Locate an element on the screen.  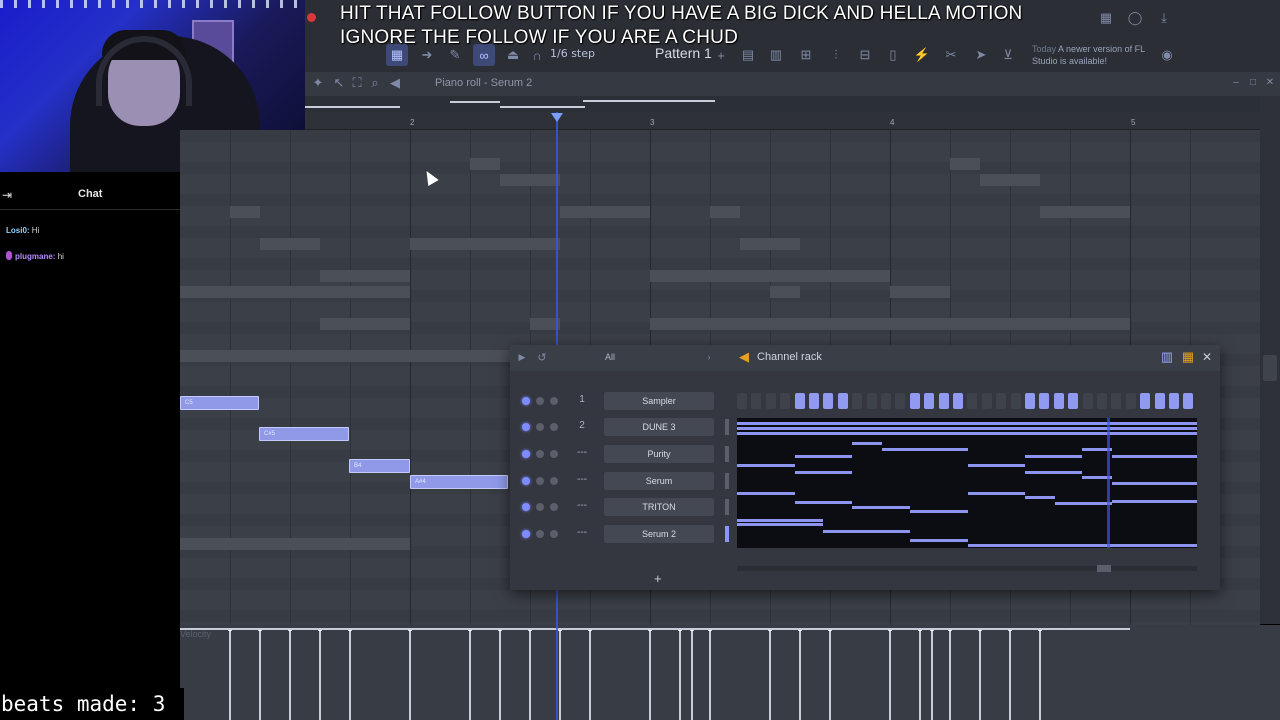
chat-menu-icon: ⇥ is located at coordinates (7, 195).